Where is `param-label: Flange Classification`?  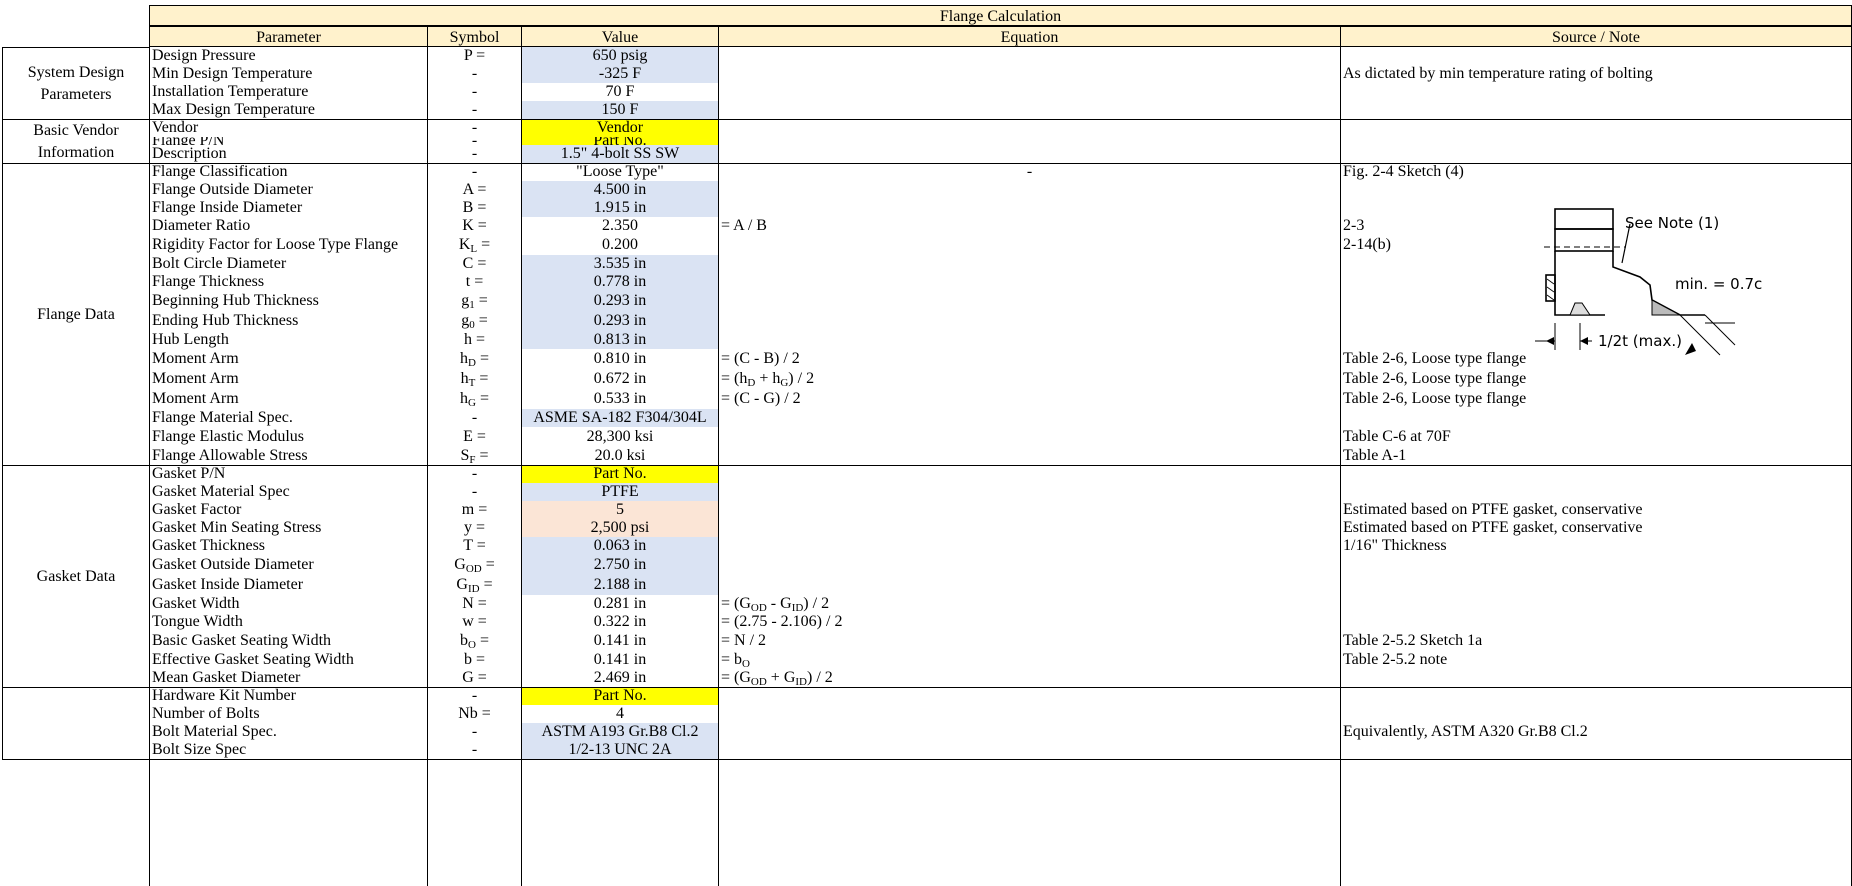 param-label: Flange Classification is located at coordinates (220, 171).